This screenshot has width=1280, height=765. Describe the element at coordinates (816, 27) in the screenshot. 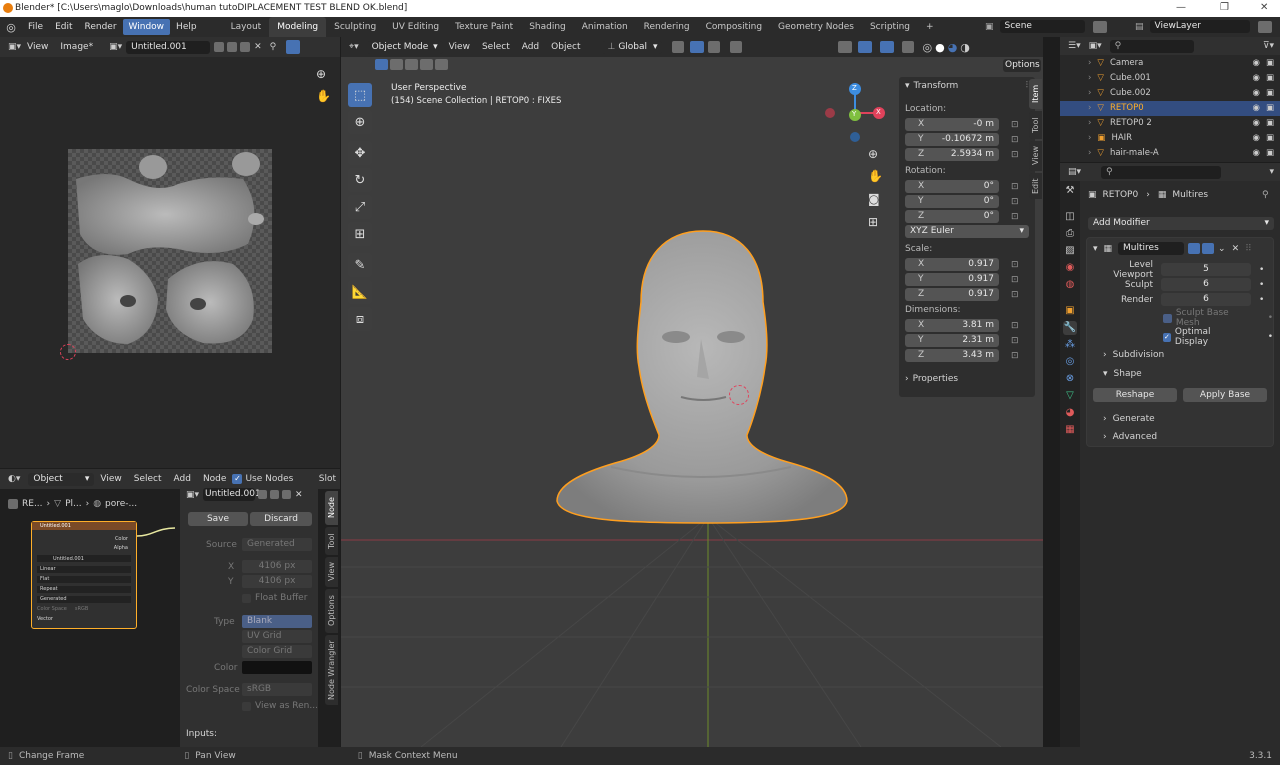

I see `tab-geometry-nodes: Geometry Nodes` at that location.